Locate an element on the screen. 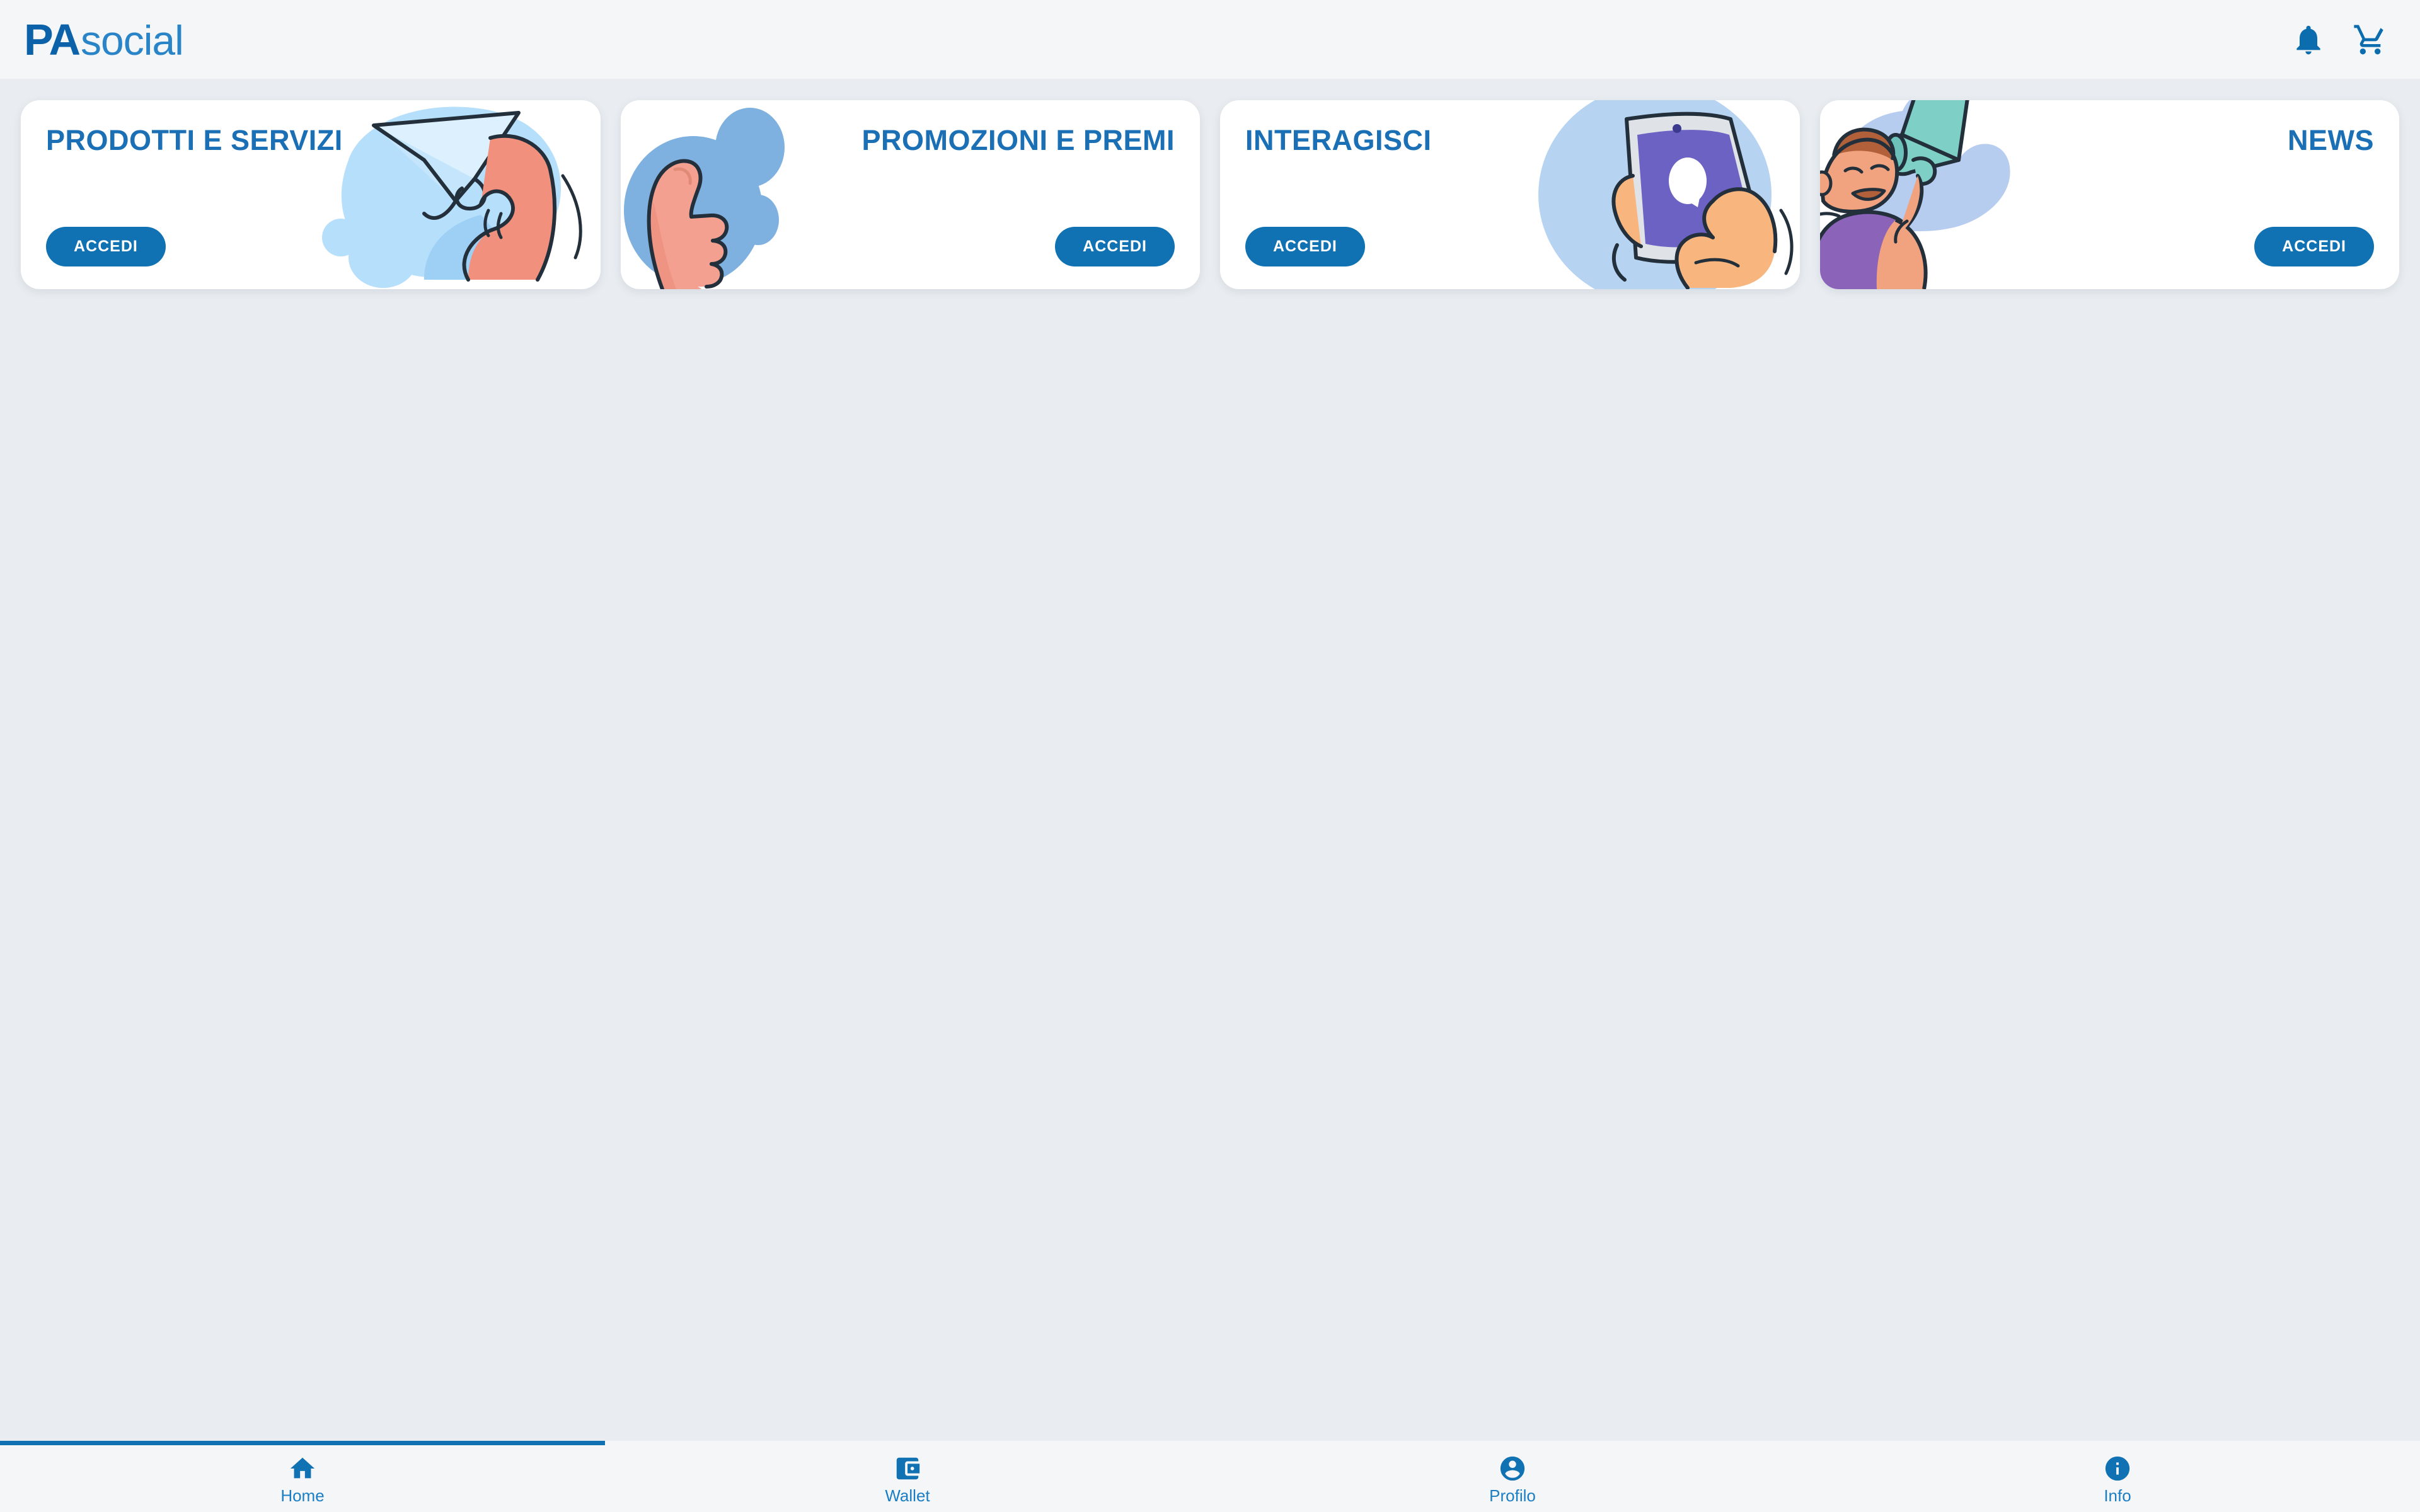 The image size is (2420, 1512). card-content: PROMOZIONI E PREMI ACCEDI is located at coordinates (911, 194).